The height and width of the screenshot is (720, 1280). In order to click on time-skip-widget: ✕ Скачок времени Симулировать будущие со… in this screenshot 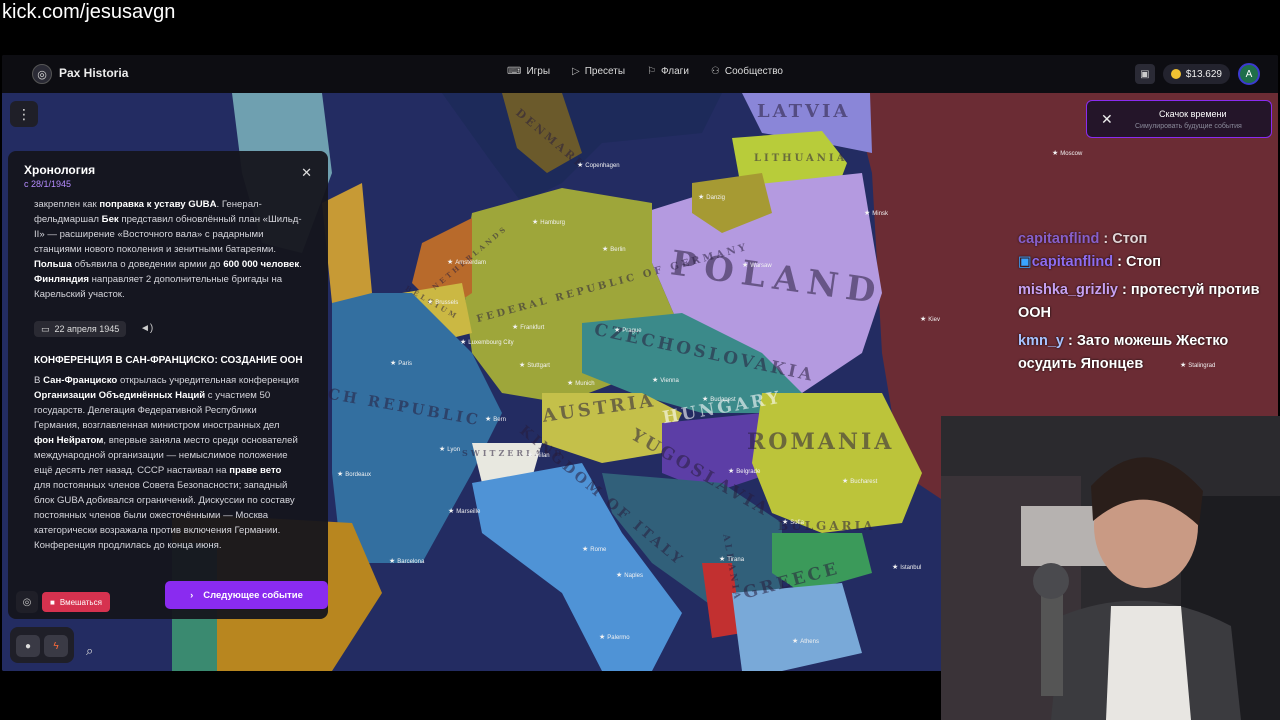, I will do `click(1179, 119)`.